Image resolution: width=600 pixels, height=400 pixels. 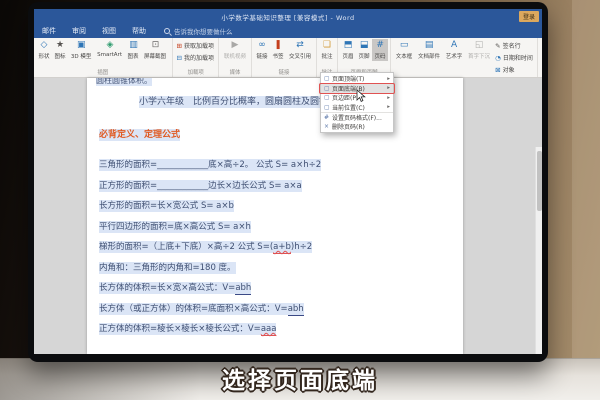 I want to click on doc-line-8: 正方体的体积=棱长×棱长×棱长公式：V=aaa, so click(x=188, y=329).